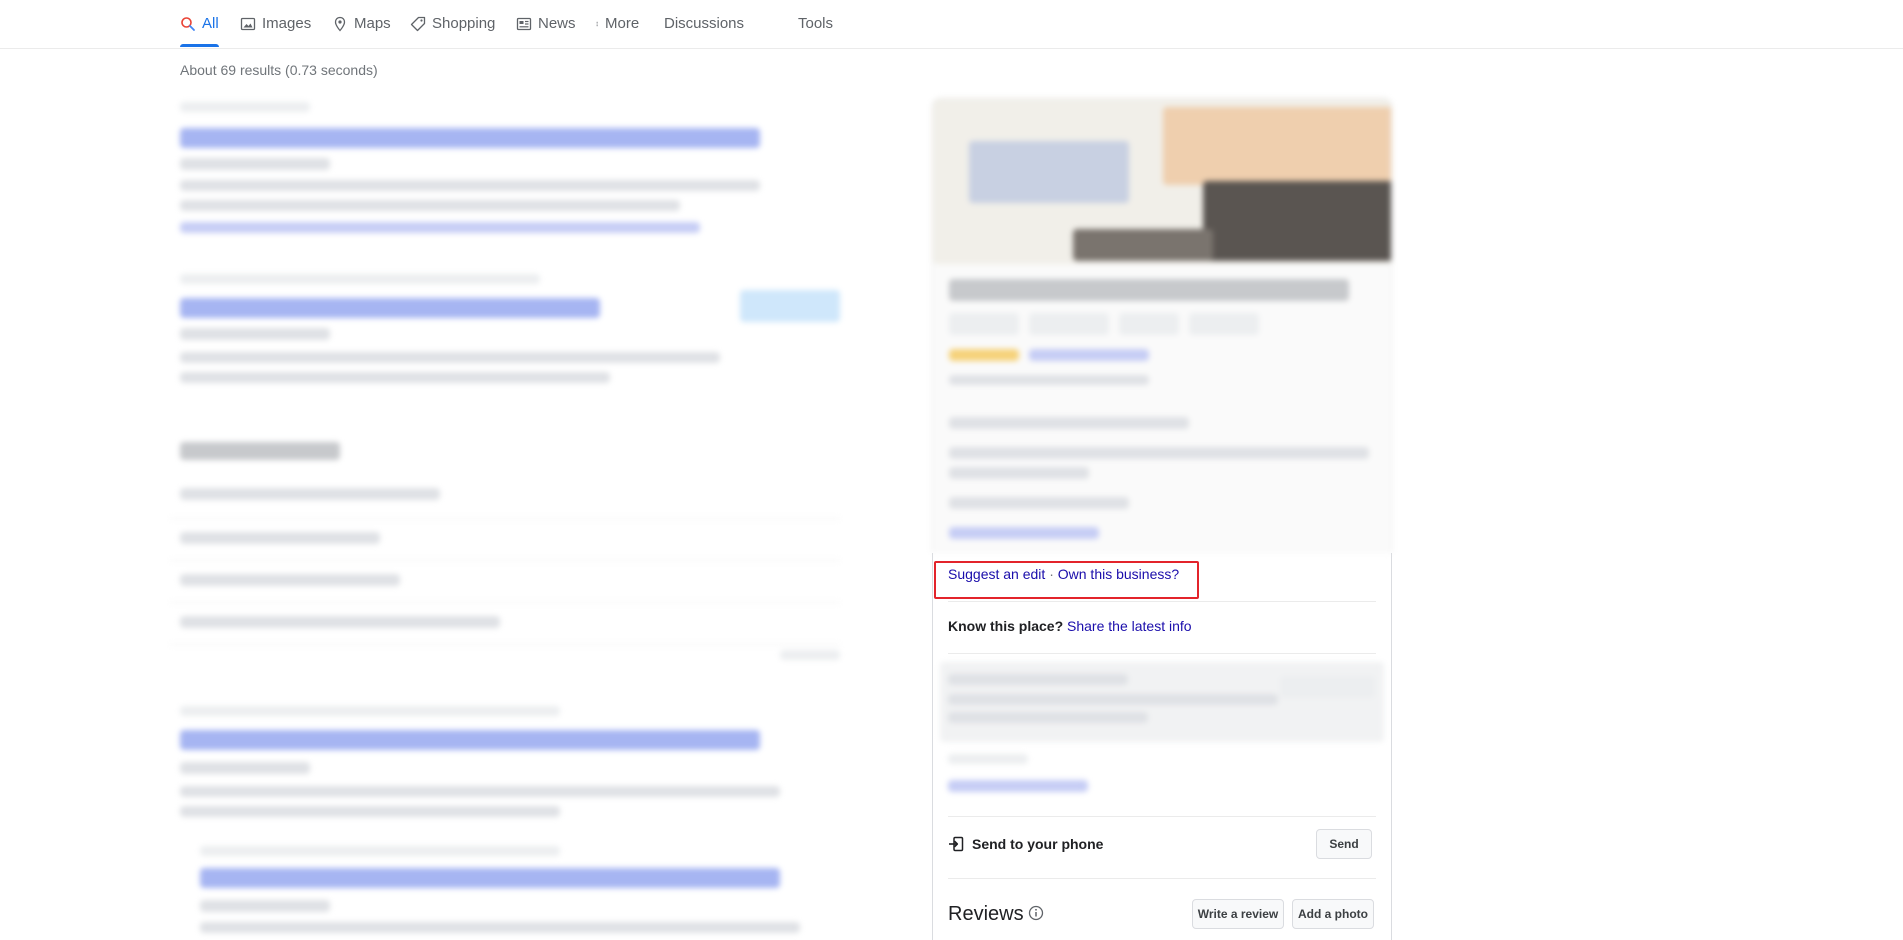 The width and height of the screenshot is (1903, 940). I want to click on tab-tools: Tools, so click(815, 23).